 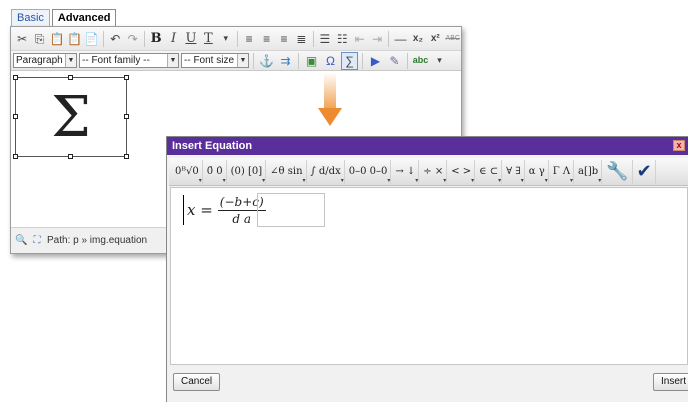 I want to click on math-palette-sets: ∈ ⊂, so click(x=489, y=171).